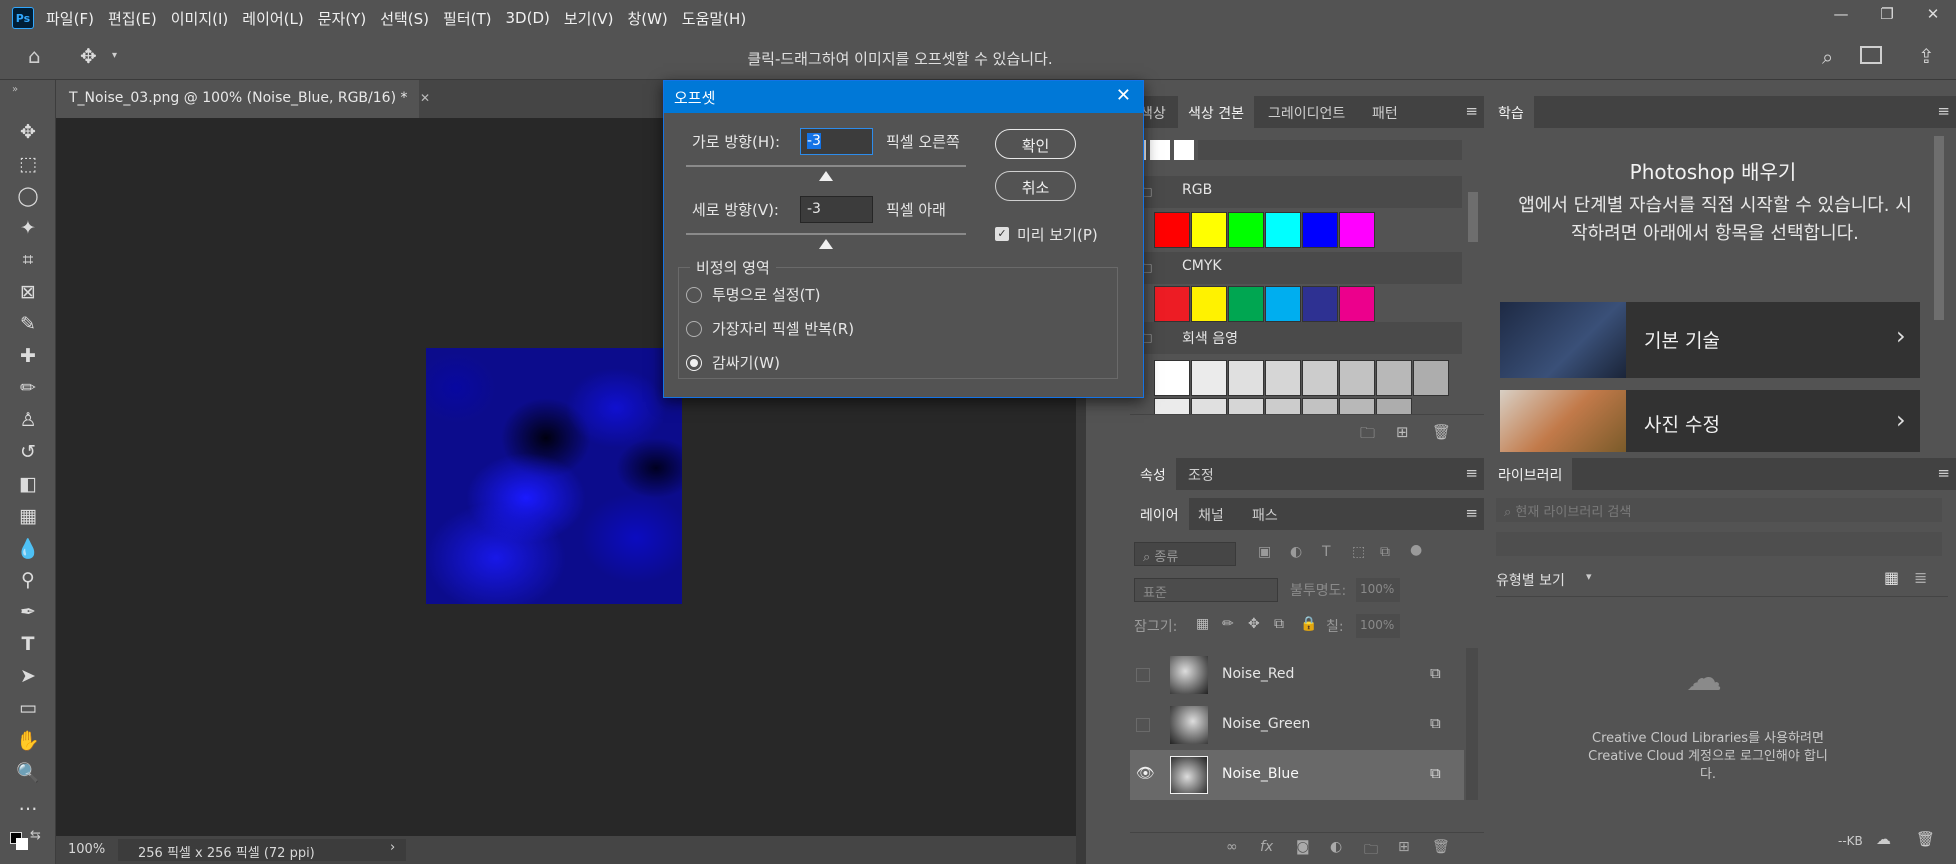 The width and height of the screenshot is (1956, 864). I want to click on lock-pixels-icon: ✏, so click(1228, 624).